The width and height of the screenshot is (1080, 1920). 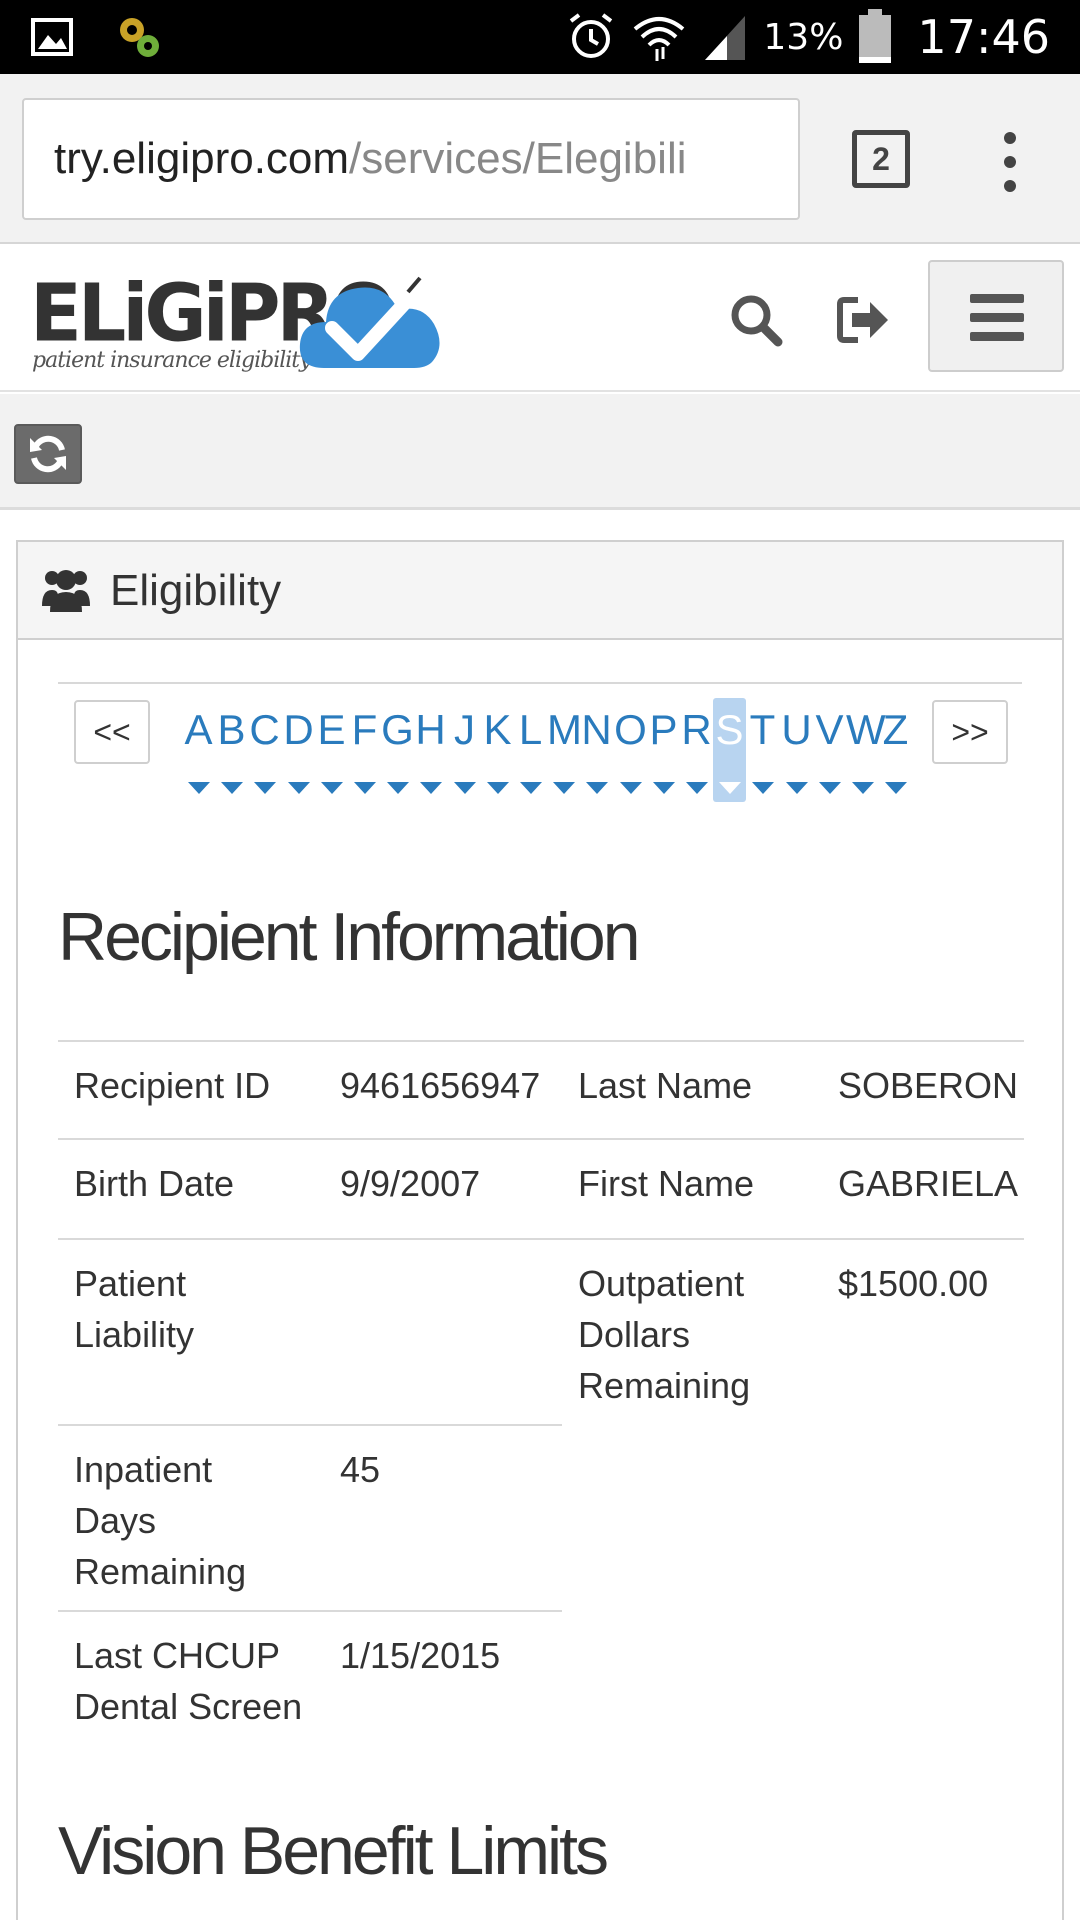 I want to click on first-name-value: GABRIELA, so click(x=928, y=1183).